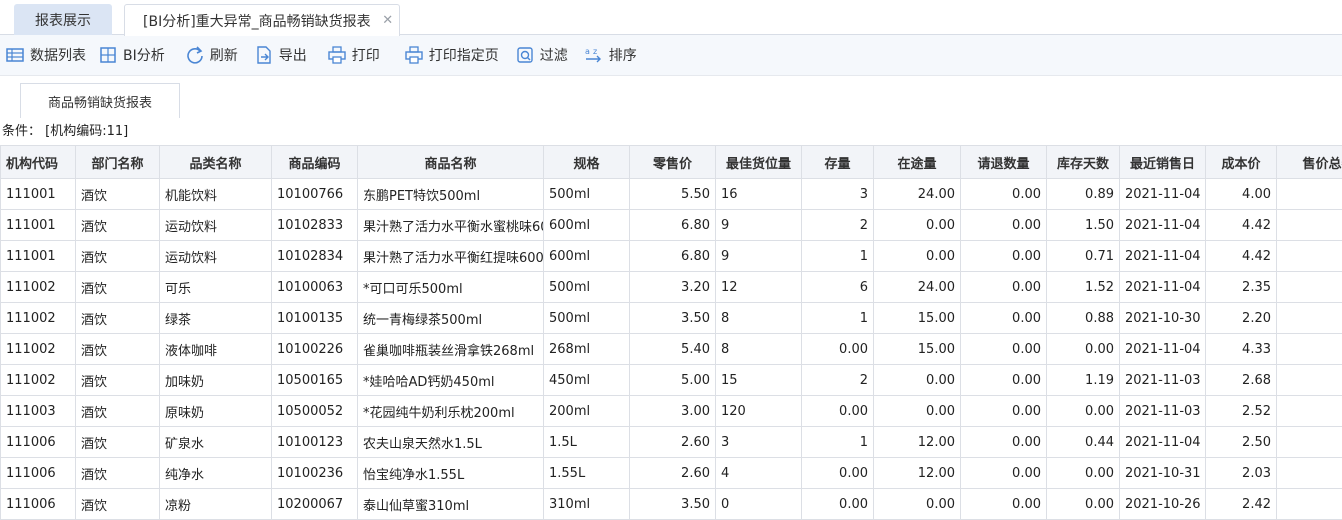 This screenshot has width=1342, height=520. What do you see at coordinates (1309, 349) in the screenshot?
I see `table-cell: 0` at bounding box center [1309, 349].